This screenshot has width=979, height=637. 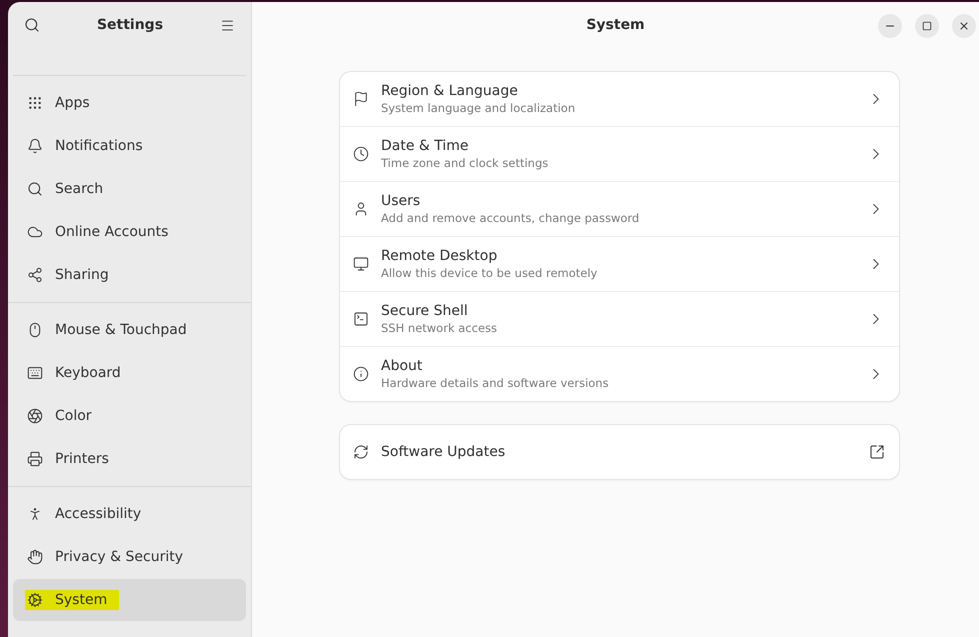 I want to click on color-icon, so click(x=35, y=416).